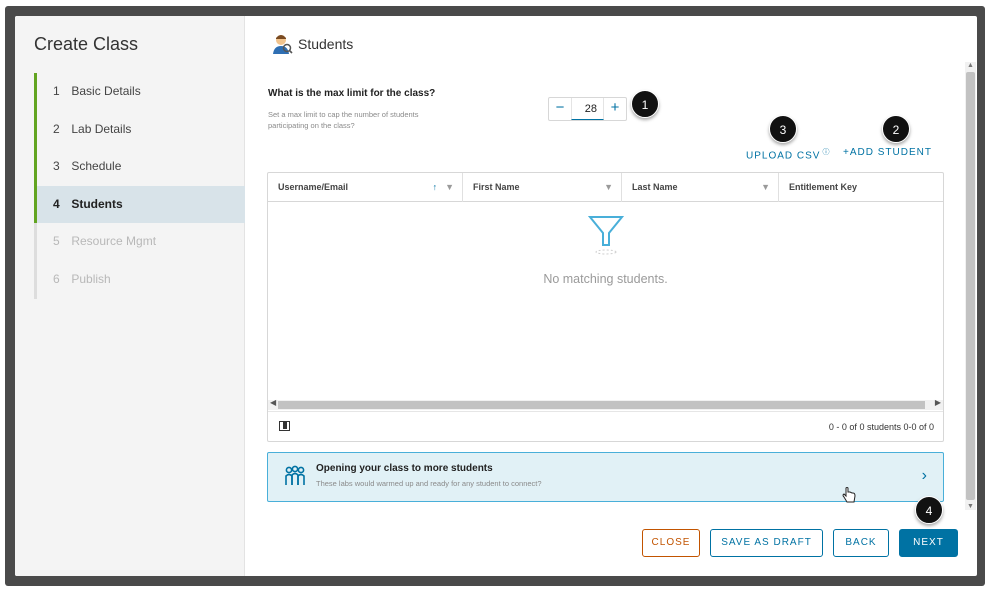 Image resolution: width=990 pixels, height=592 pixels. I want to click on modal-title: Create Class, so click(86, 44).